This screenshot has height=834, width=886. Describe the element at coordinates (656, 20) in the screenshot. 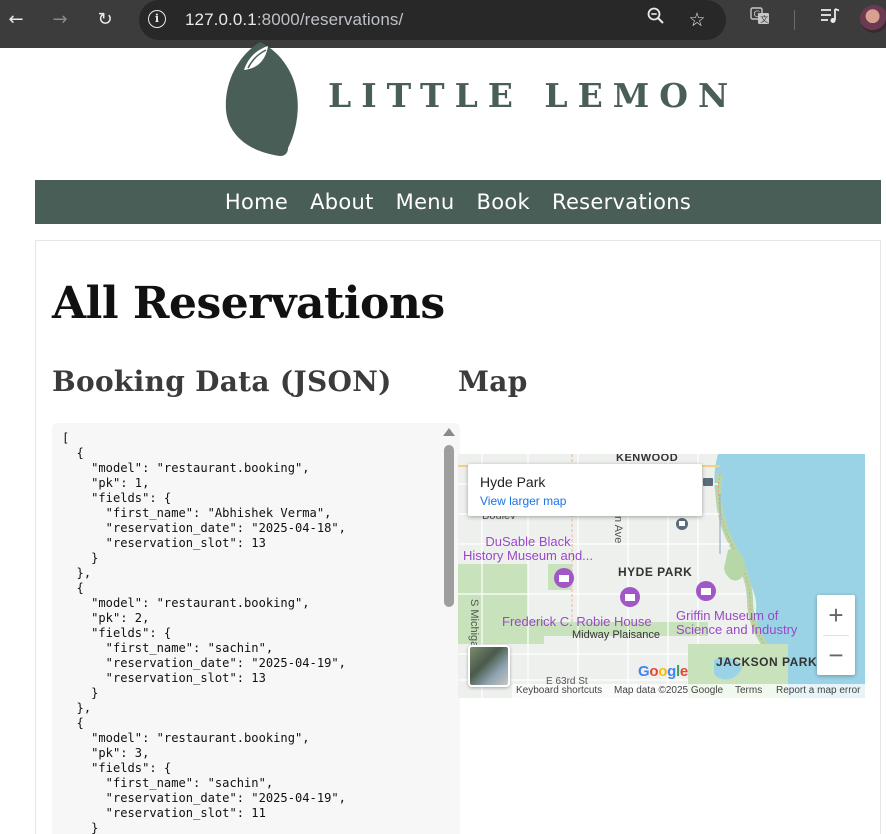

I see `zoom-out-icon` at that location.